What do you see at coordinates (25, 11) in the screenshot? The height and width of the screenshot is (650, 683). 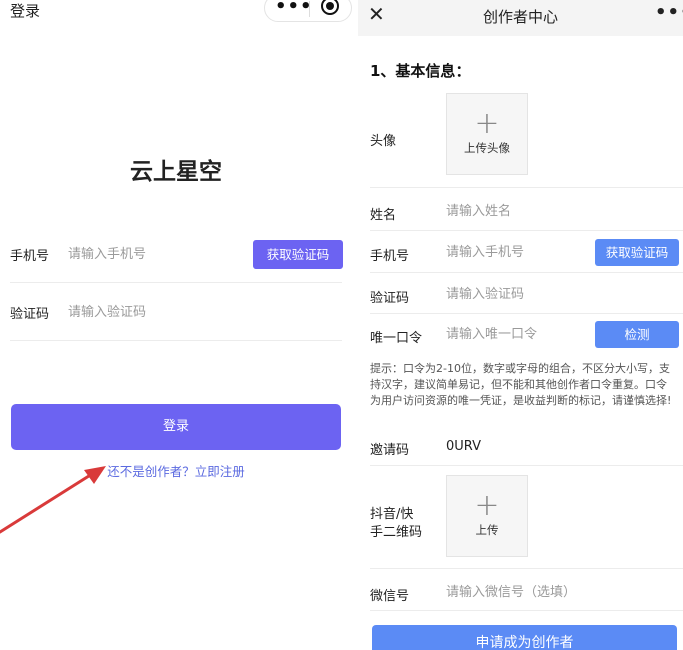 I see `page-title: 登录` at bounding box center [25, 11].